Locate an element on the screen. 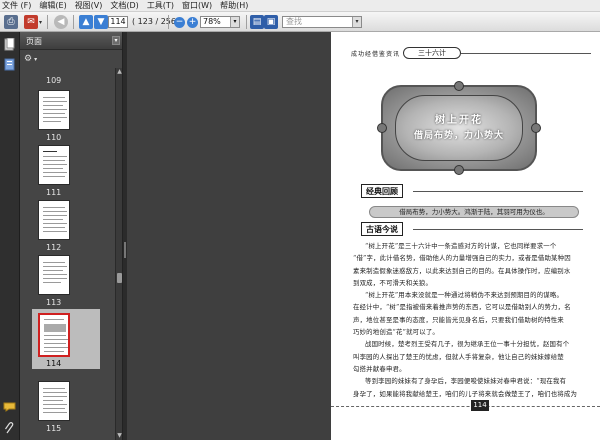  chapter-subtitle: 借局布势，力小势大 is located at coordinates (458, 136).